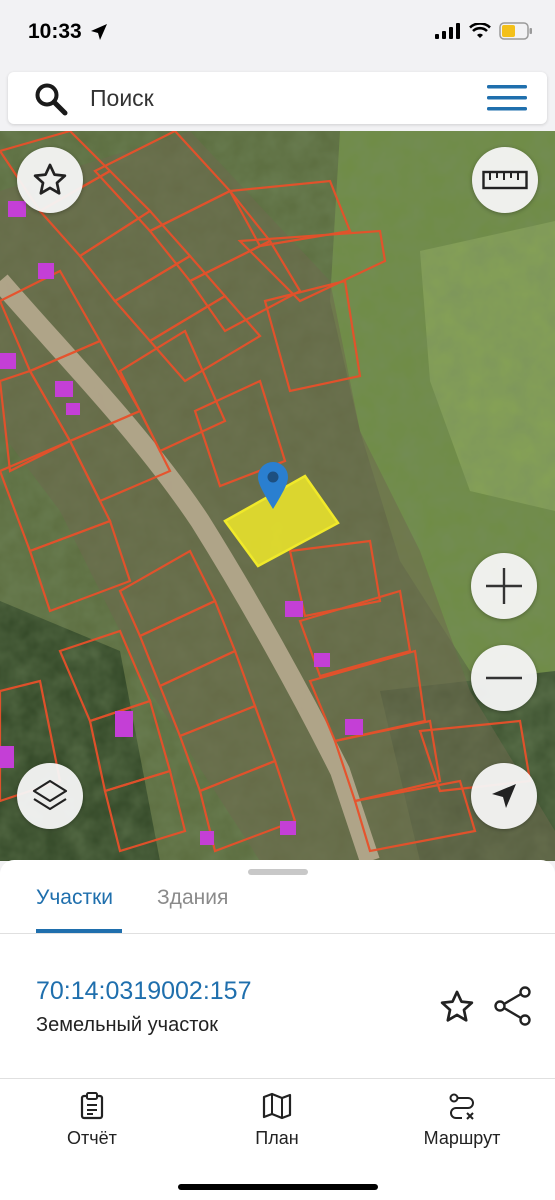  What do you see at coordinates (277, 98) in the screenshot?
I see `search-bar: Поиск` at bounding box center [277, 98].